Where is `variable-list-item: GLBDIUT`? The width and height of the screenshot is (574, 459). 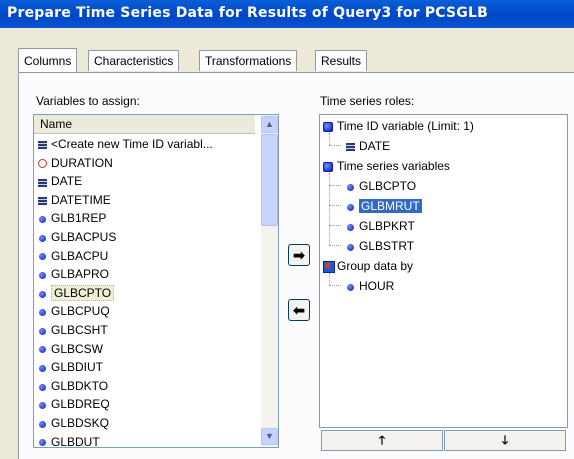 variable-list-item: GLBDIUT is located at coordinates (70, 367).